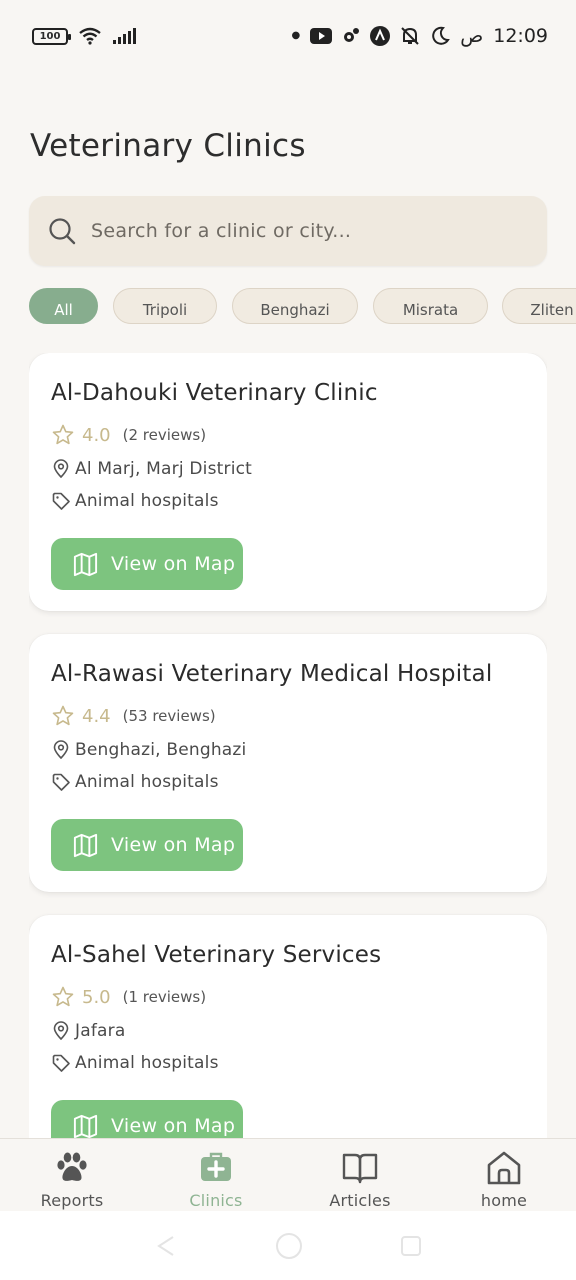 The height and width of the screenshot is (1280, 576). I want to click on am-pm: ص, so click(472, 36).